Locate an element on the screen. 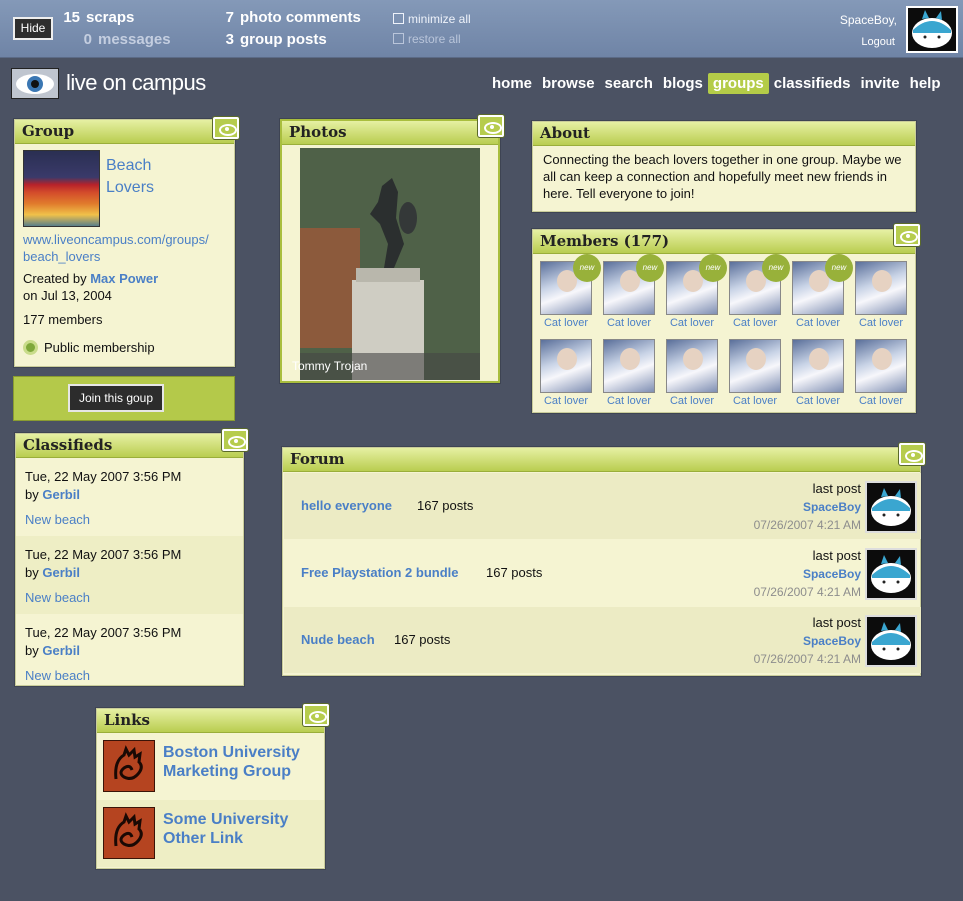  join-group-button: Join this goup is located at coordinates (116, 398).